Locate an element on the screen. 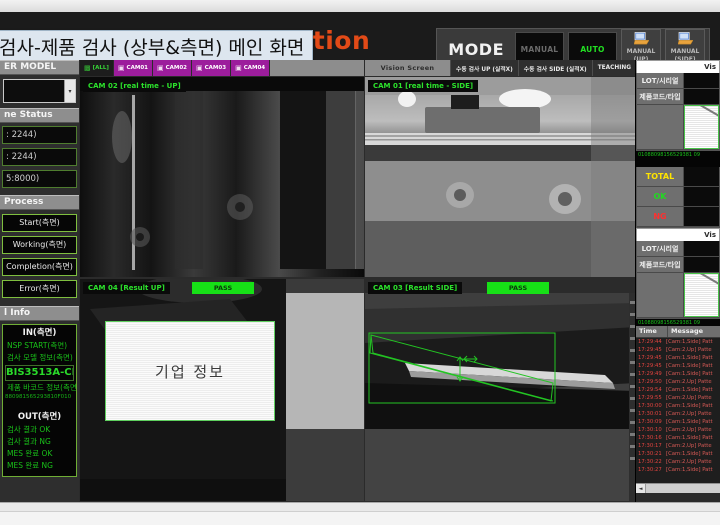 This screenshot has height=525, width=720. log-row: 17:29:45 [Cam:2,Up] Patte is located at coordinates (678, 350).